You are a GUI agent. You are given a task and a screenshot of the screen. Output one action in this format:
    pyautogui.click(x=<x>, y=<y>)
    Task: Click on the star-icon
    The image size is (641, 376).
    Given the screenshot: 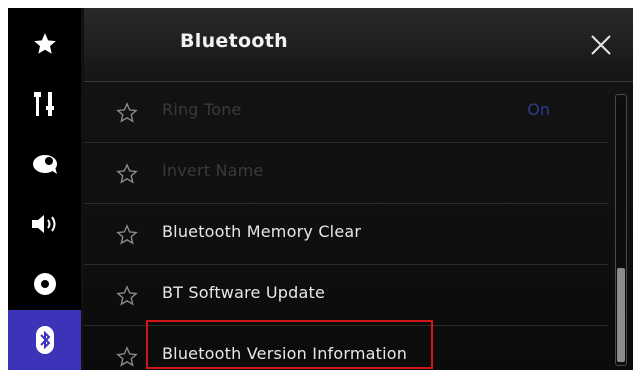 What is the action you would take?
    pyautogui.click(x=45, y=44)
    